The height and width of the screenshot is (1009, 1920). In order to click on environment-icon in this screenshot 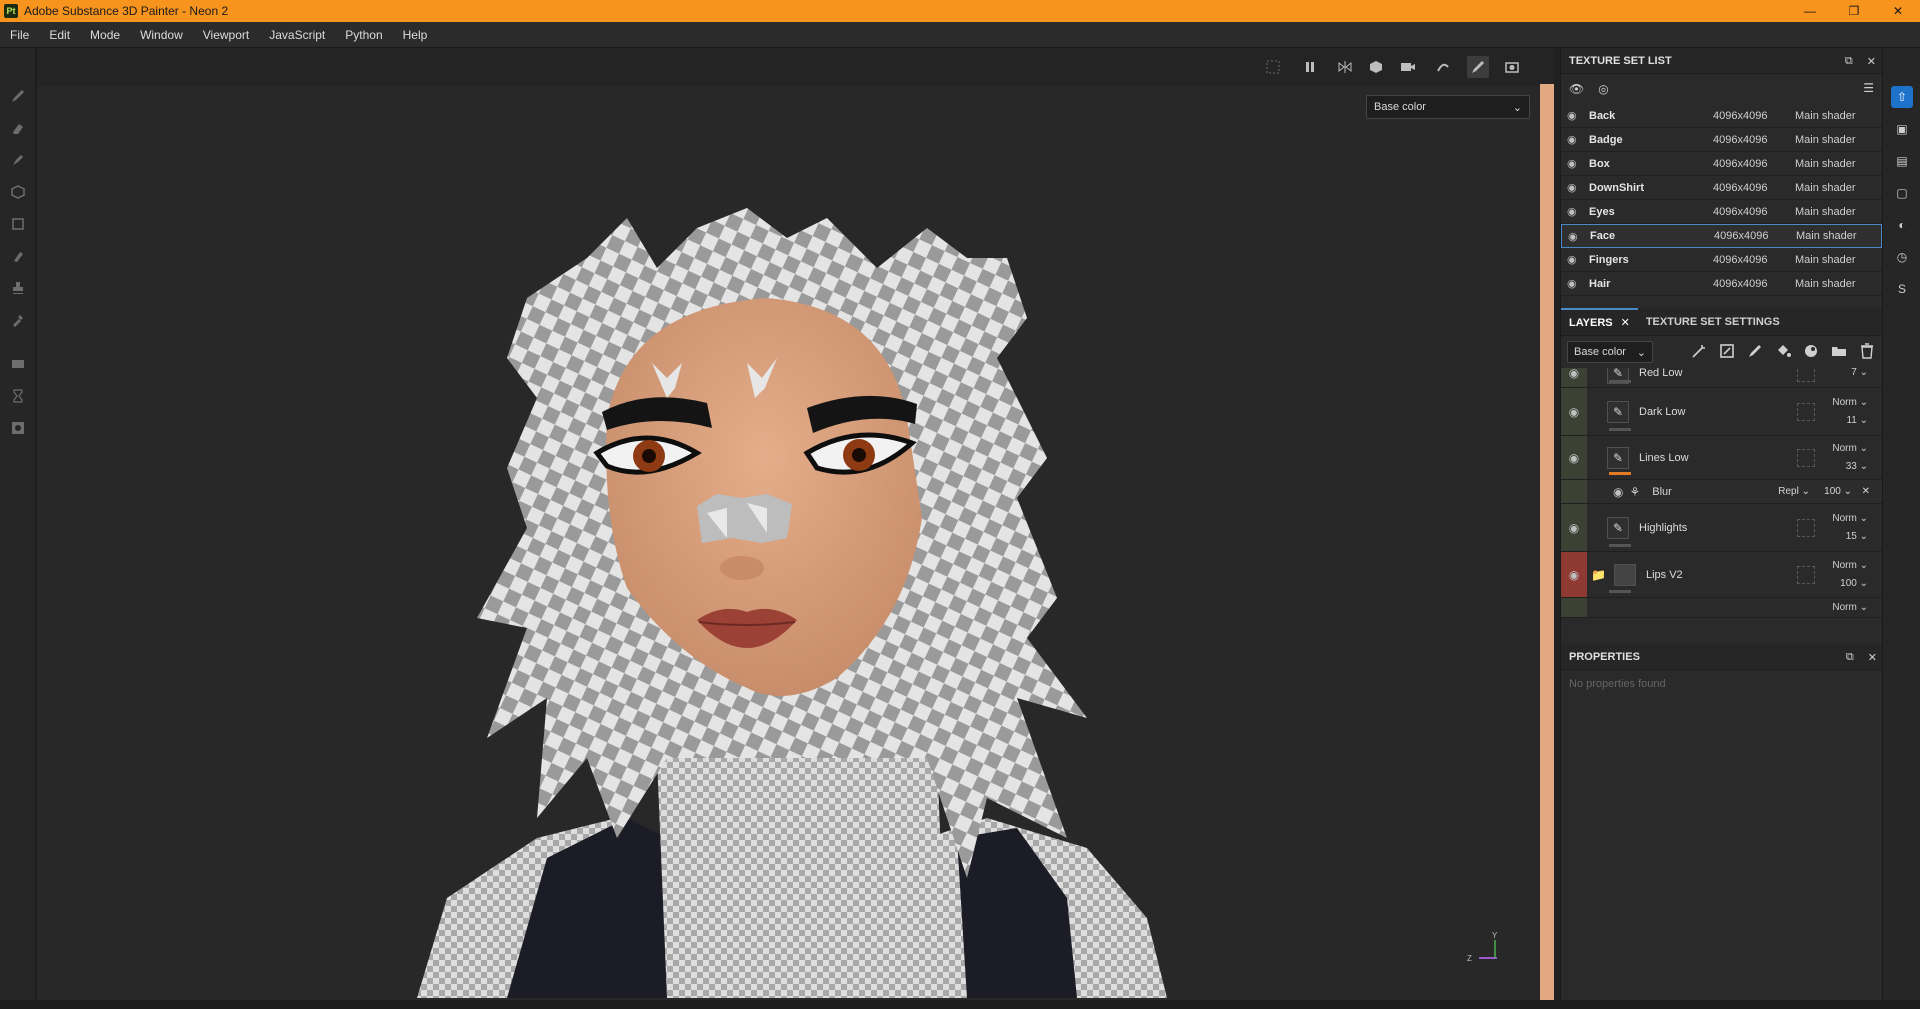, I will do `click(1443, 67)`.